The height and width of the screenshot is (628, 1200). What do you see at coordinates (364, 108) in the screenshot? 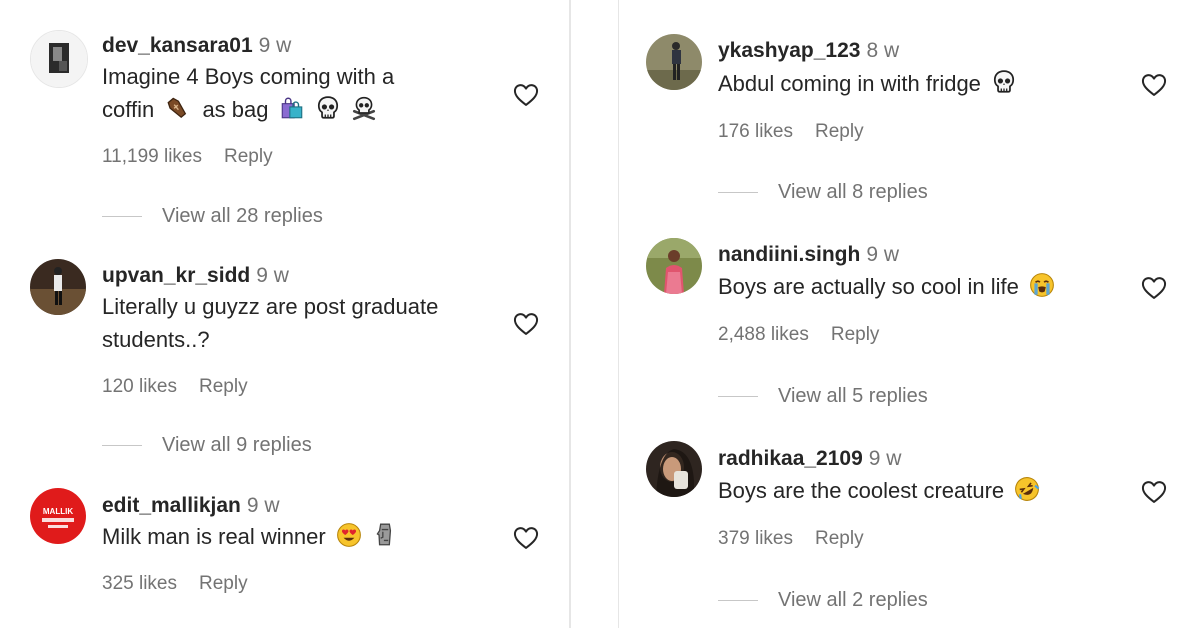
I see `skull-and-crossbones-emoji` at bounding box center [364, 108].